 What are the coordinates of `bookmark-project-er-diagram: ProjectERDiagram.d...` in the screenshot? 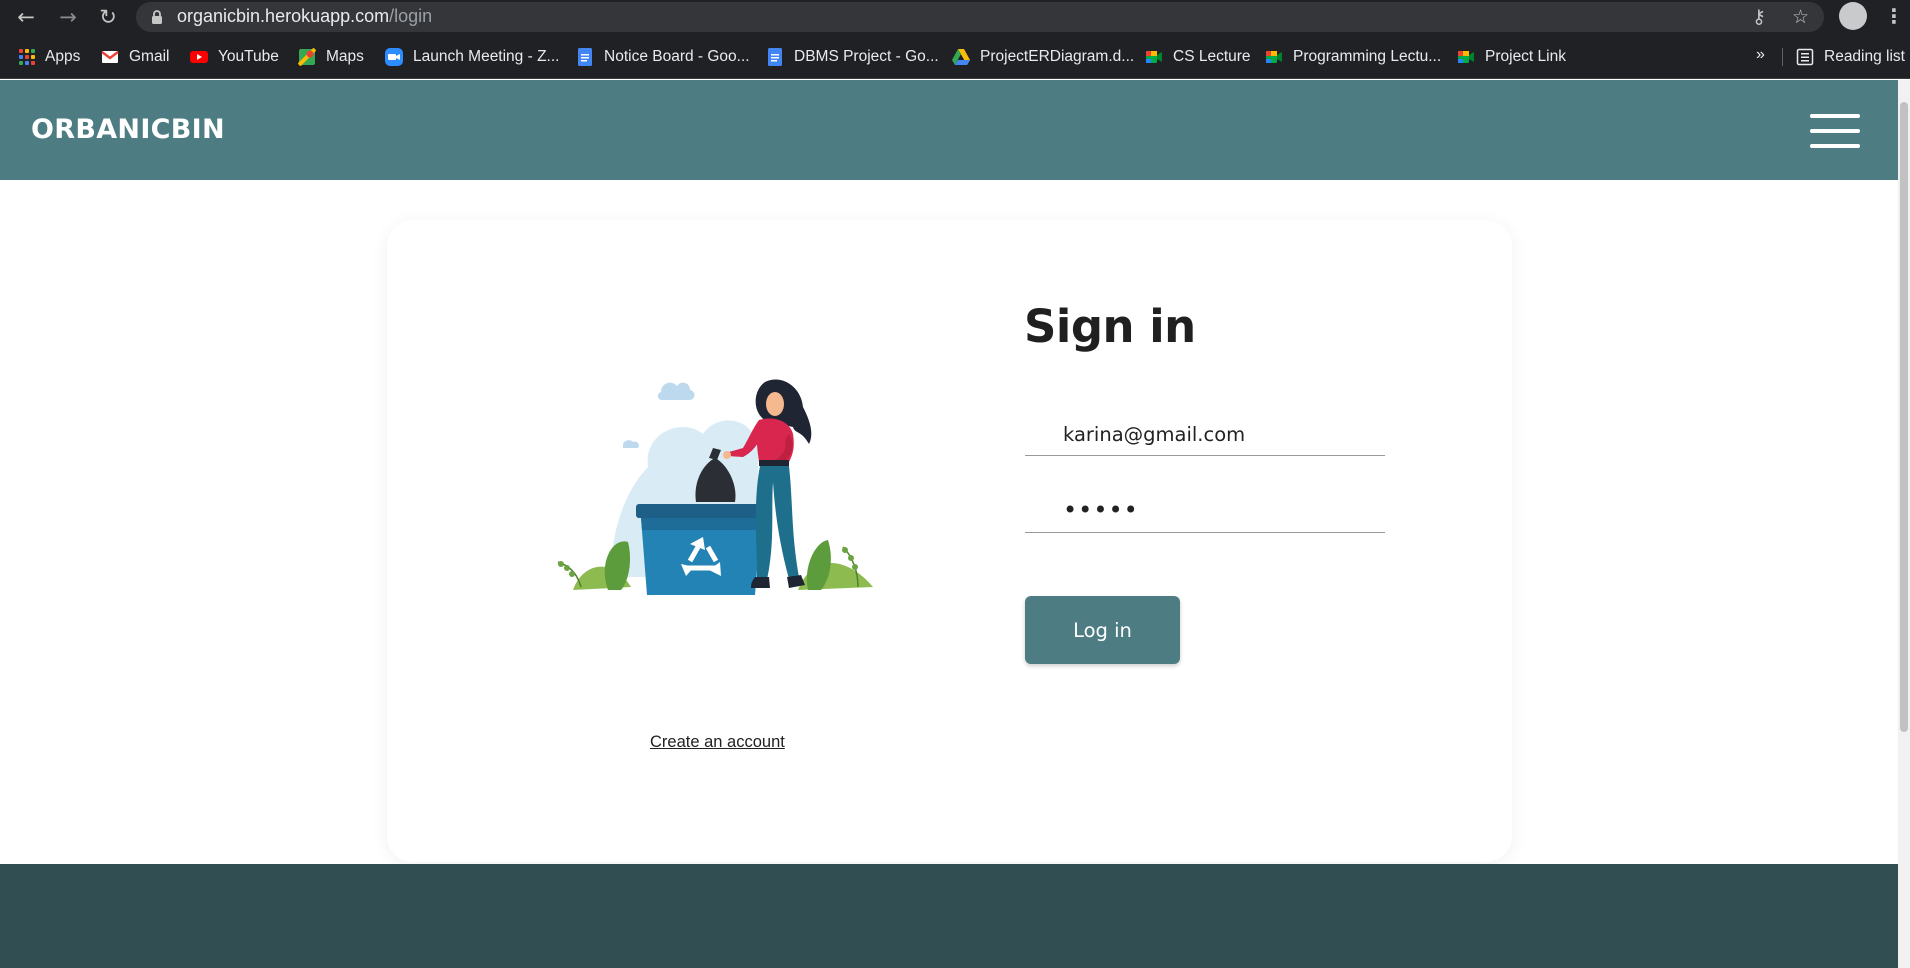 It's located at (1043, 57).